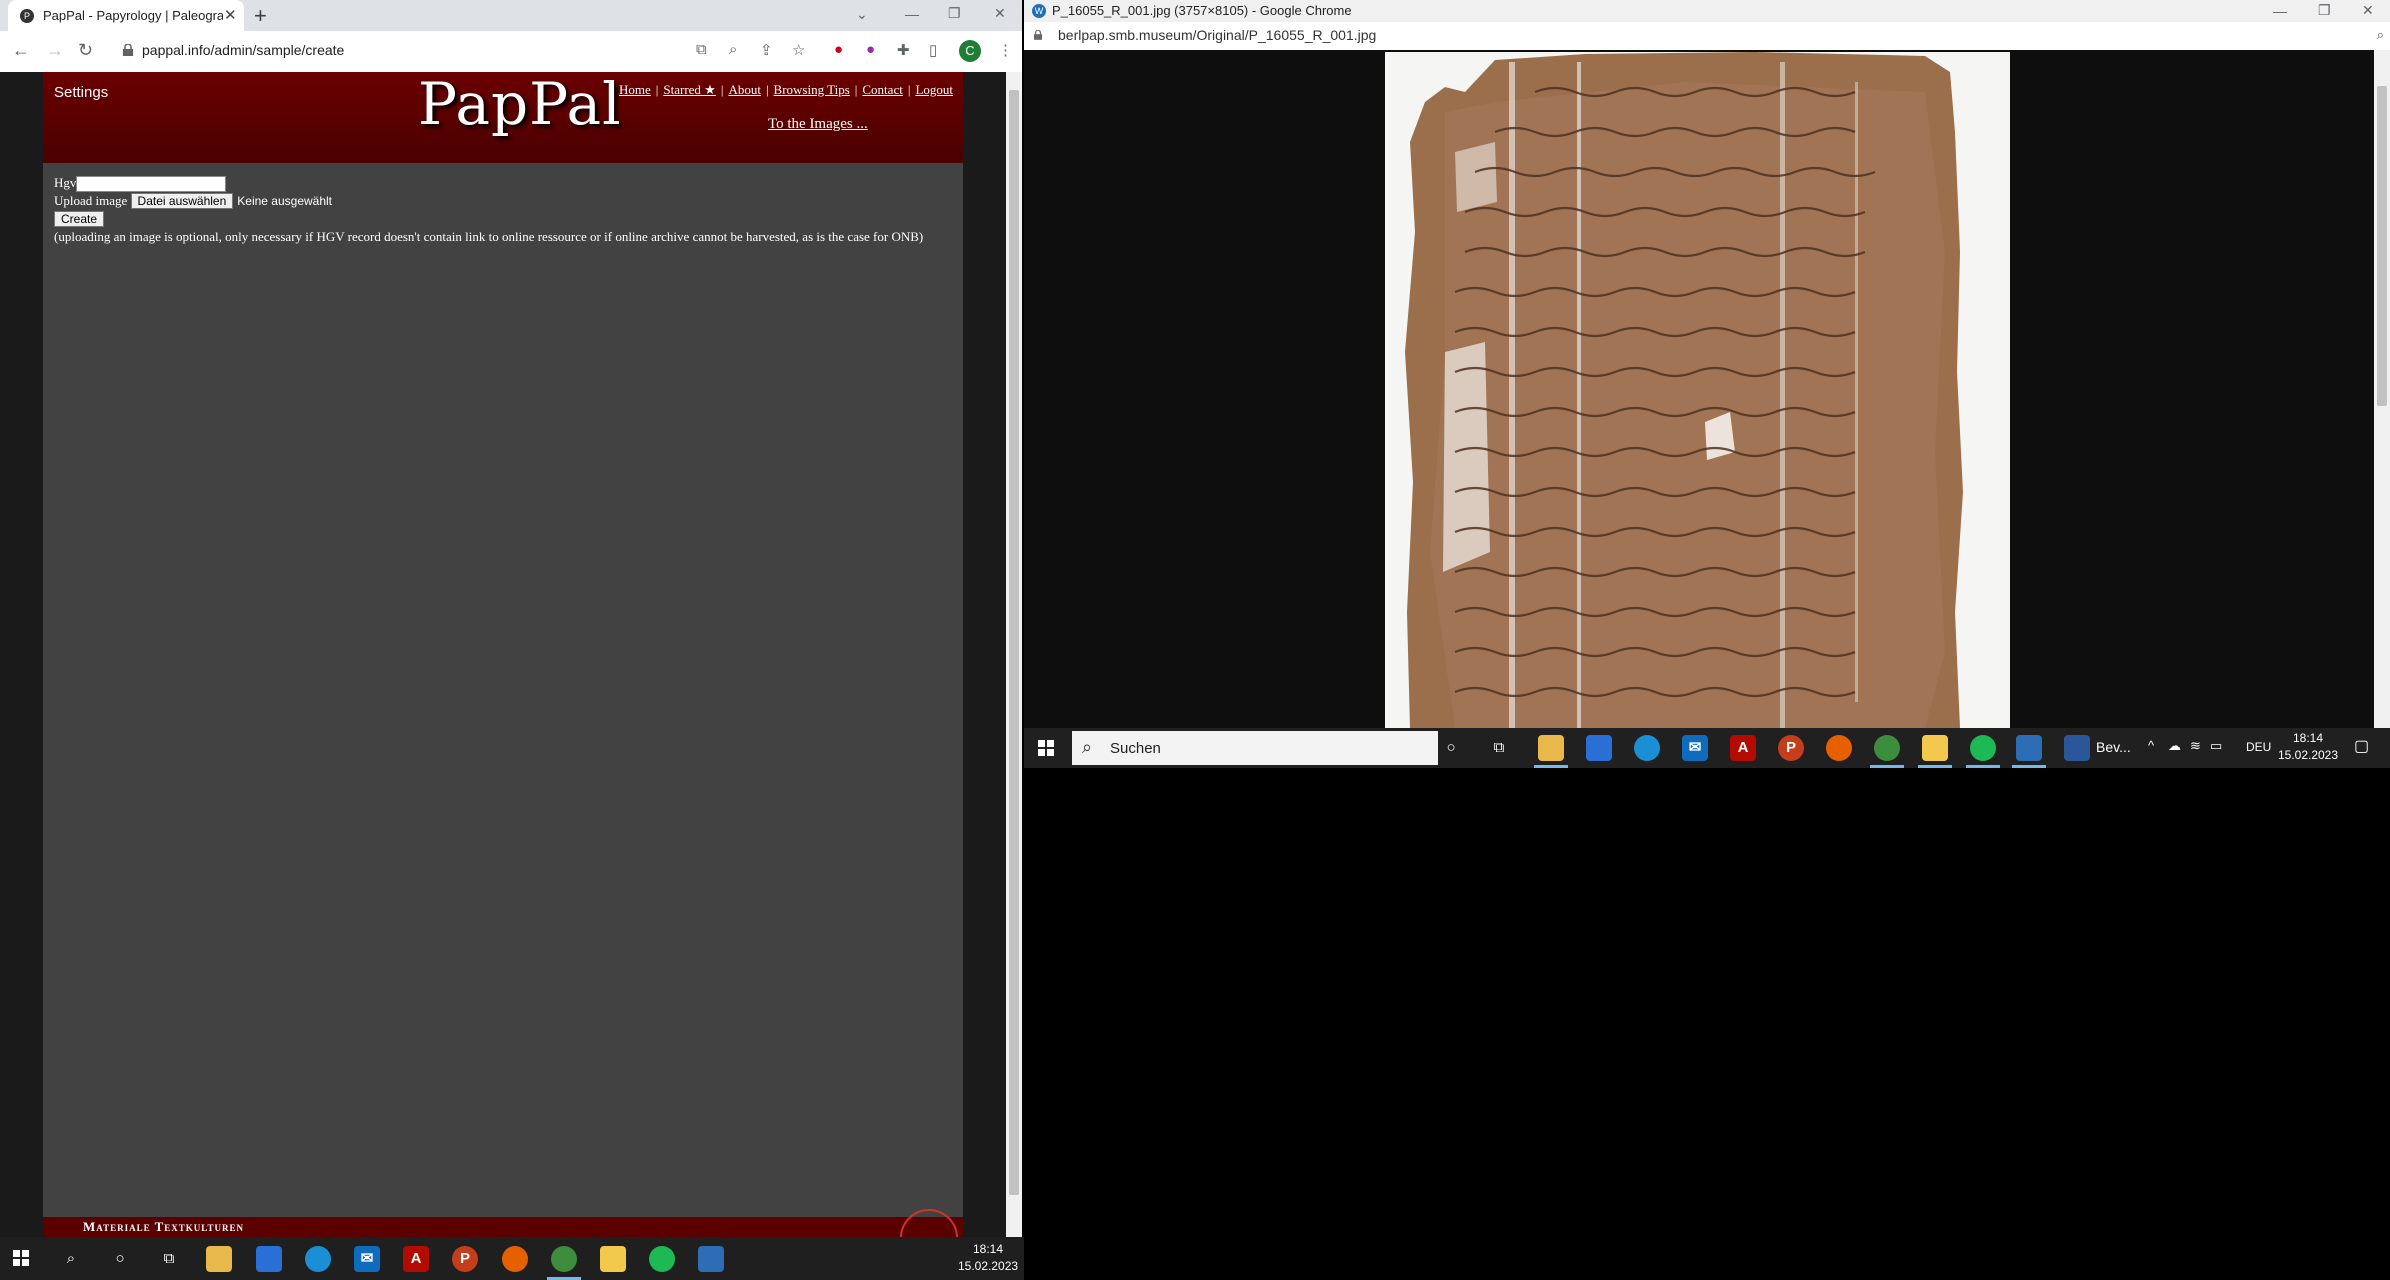 The width and height of the screenshot is (2390, 1280). I want to click on nav-browsing-tips: Browsing Tips, so click(812, 89).